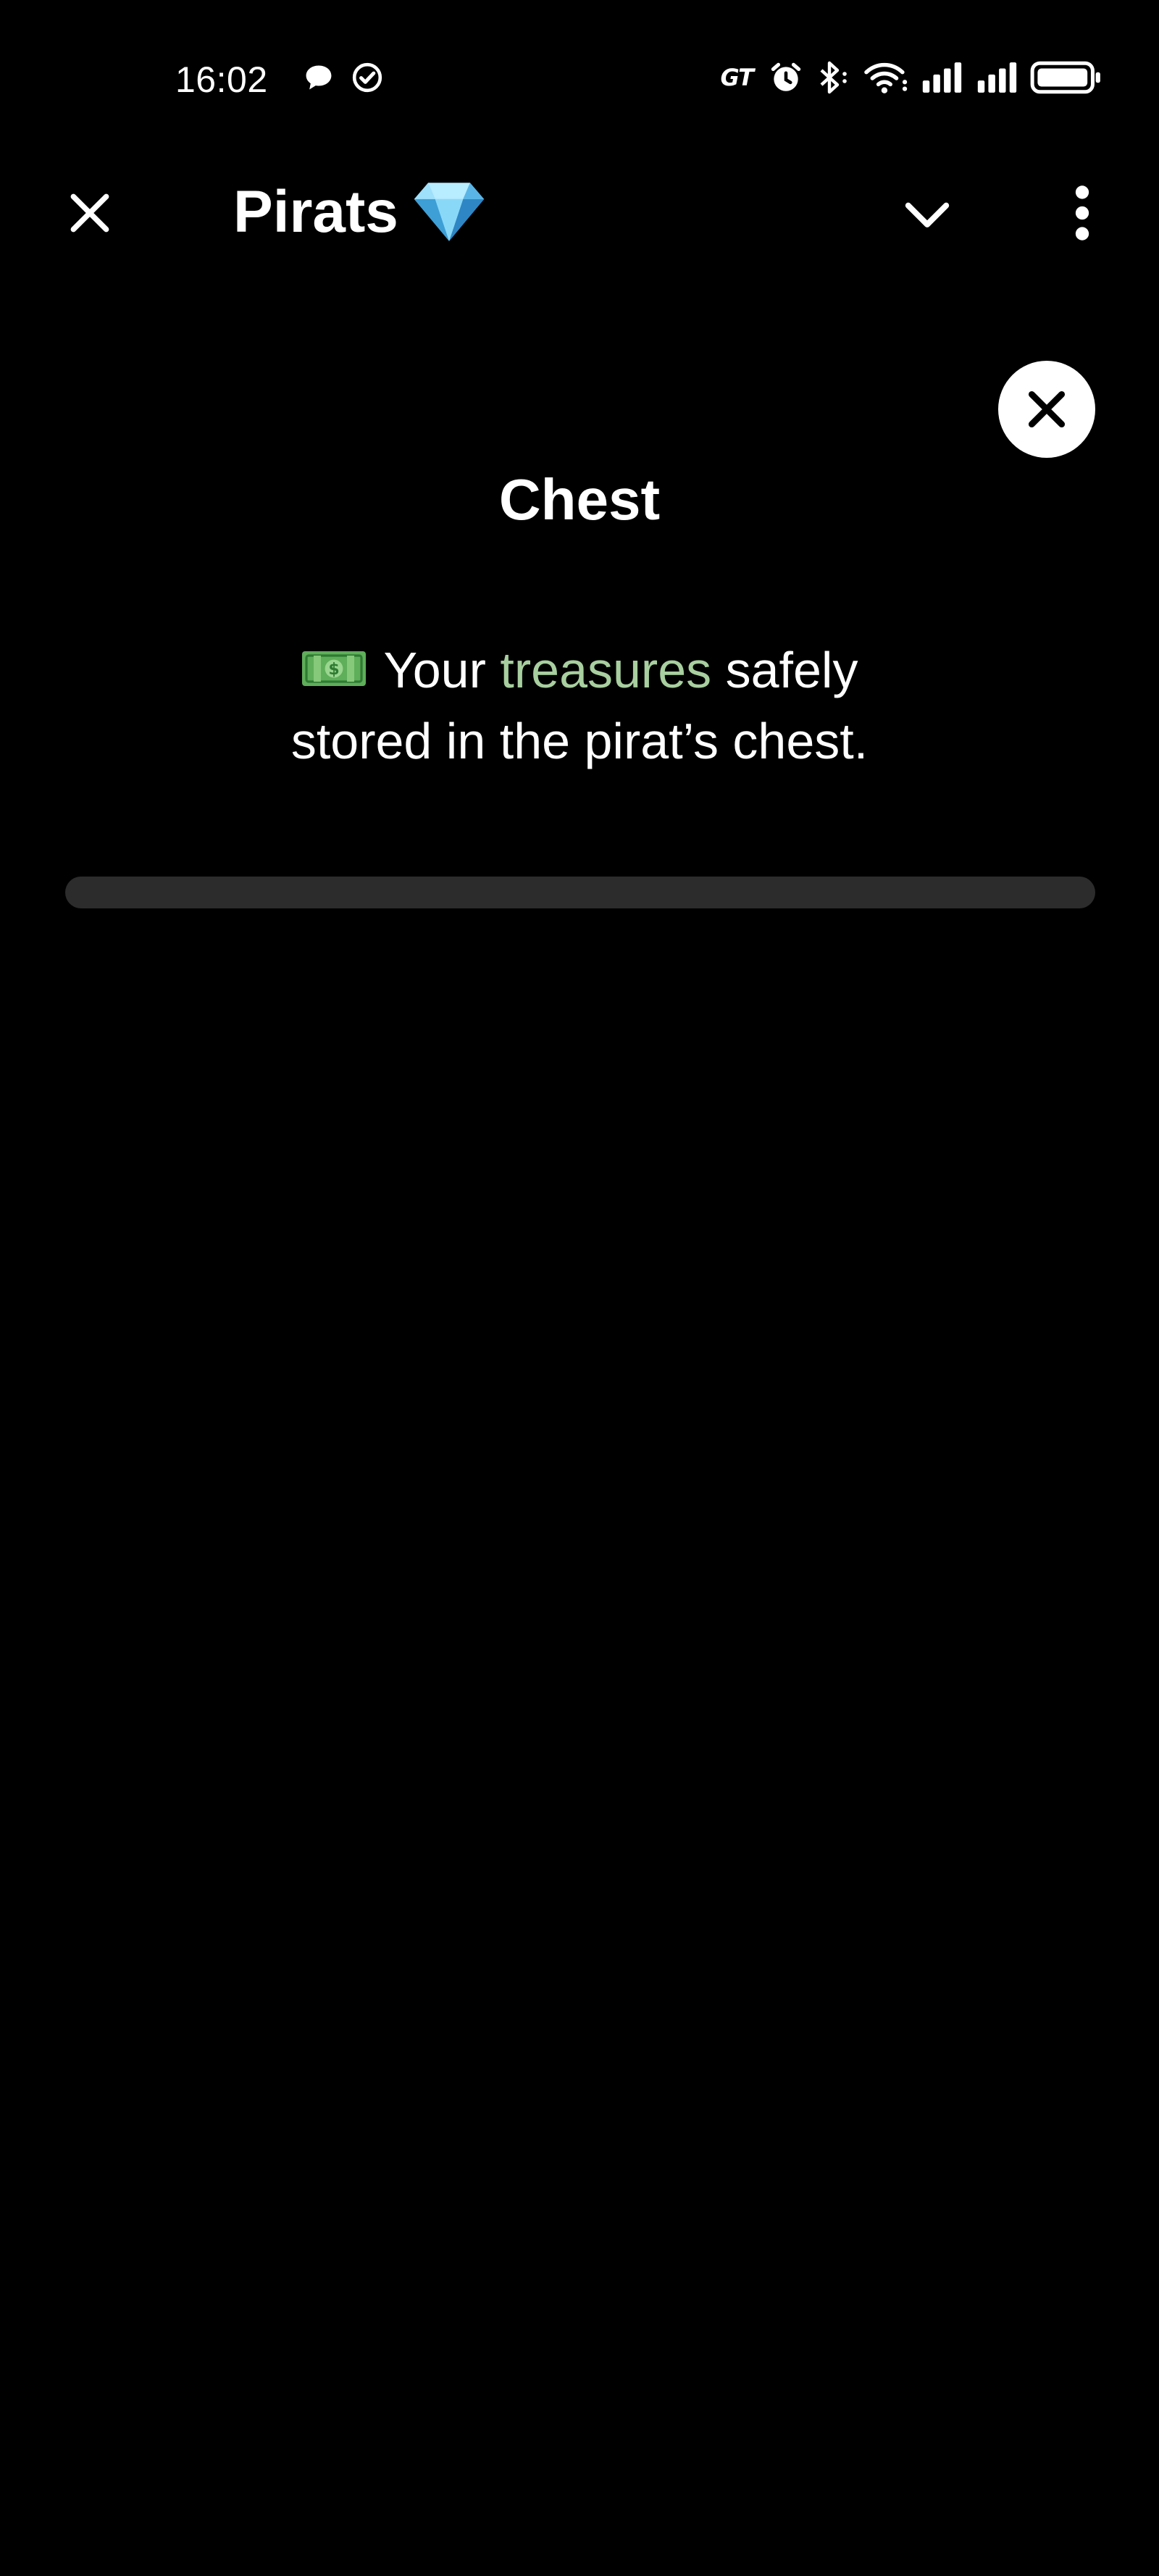 This screenshot has width=1159, height=2576. Describe the element at coordinates (579, 499) in the screenshot. I see `sheet-title: Chest` at that location.